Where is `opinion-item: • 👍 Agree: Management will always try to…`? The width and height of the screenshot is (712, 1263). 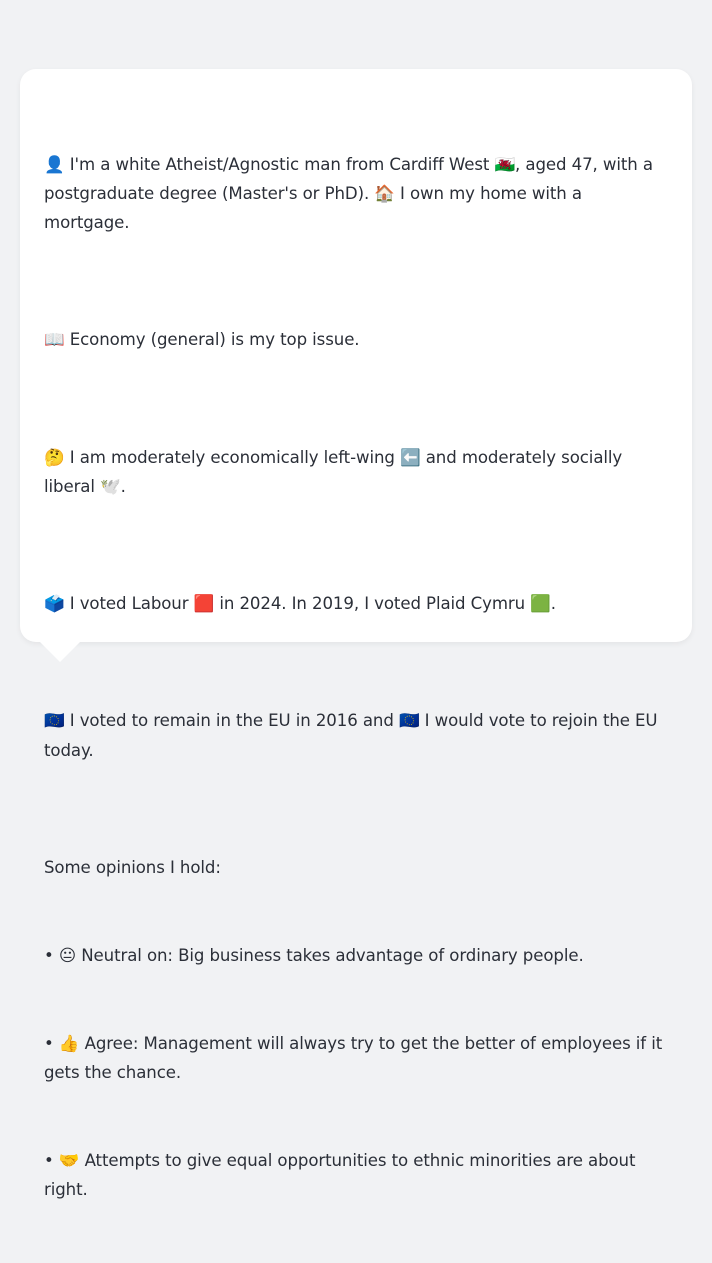 opinion-item: • 👍 Agree: Management will always try to… is located at coordinates (356, 1057).